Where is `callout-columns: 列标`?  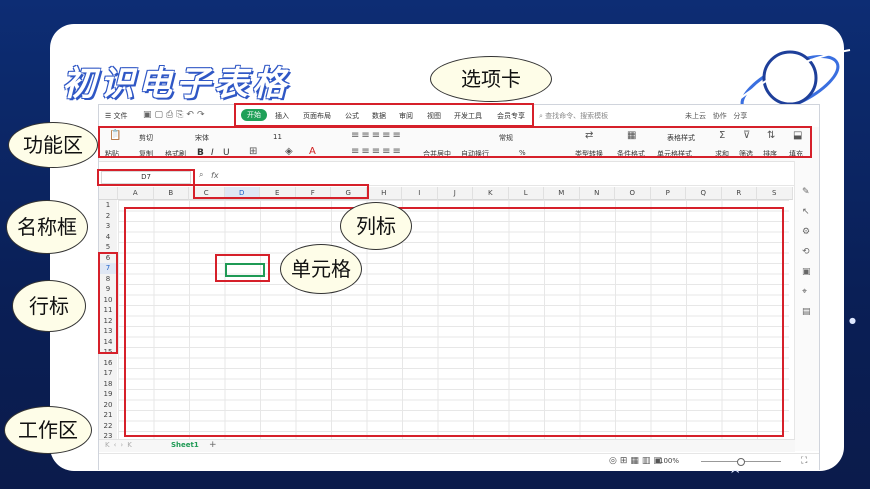 callout-columns: 列标 is located at coordinates (376, 226).